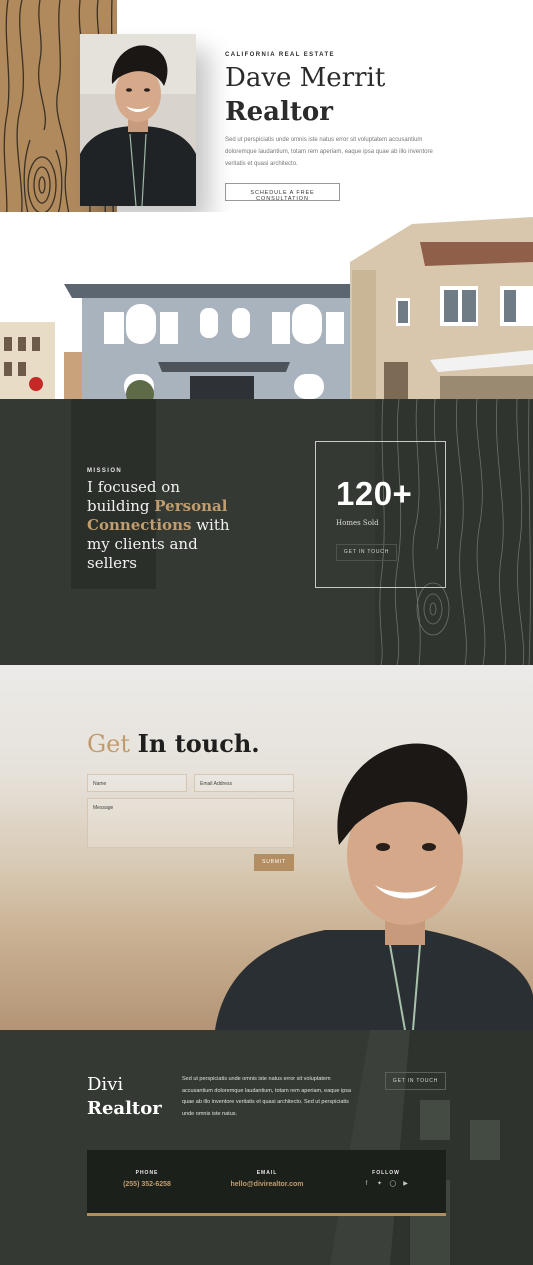 Image resolution: width=533 pixels, height=1265 pixels. I want to click on houses-photo, so click(266, 305).